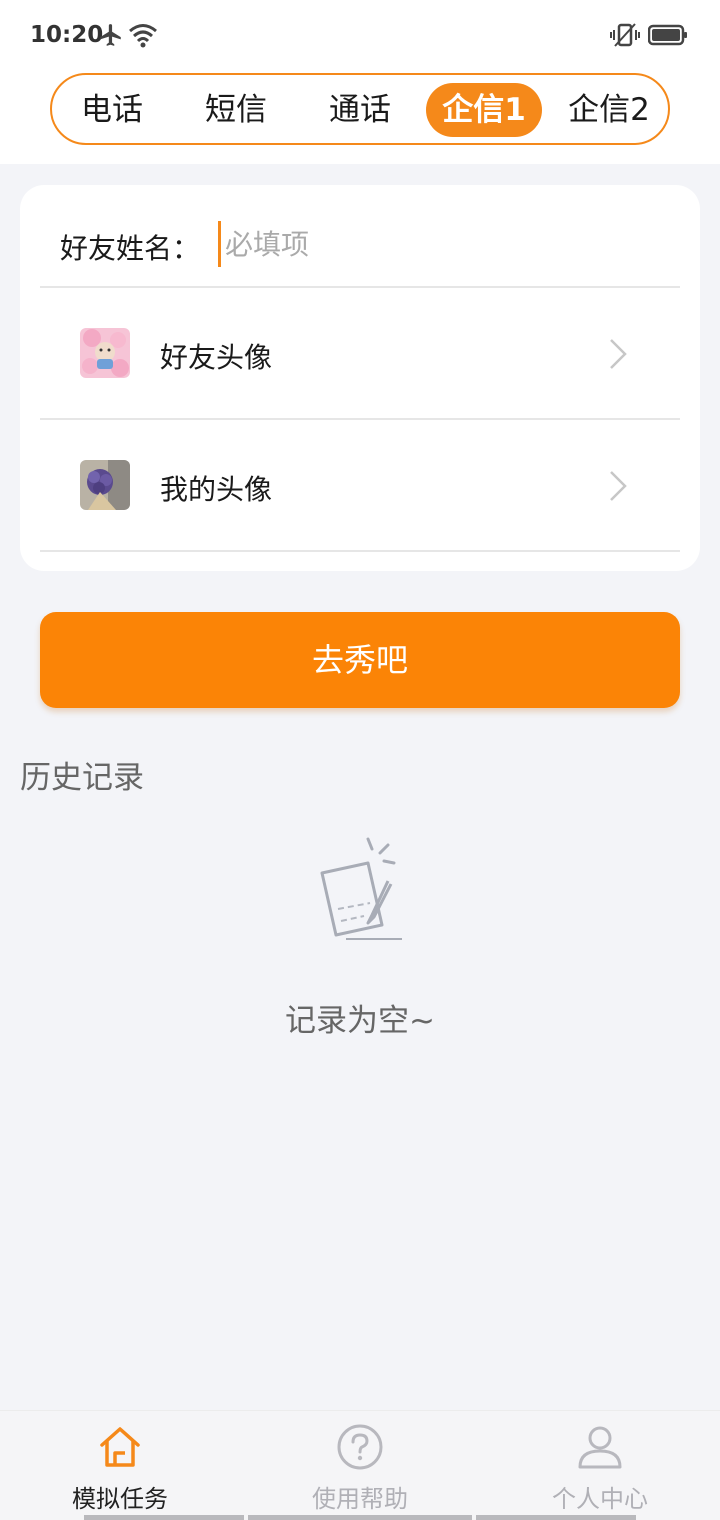 The image size is (720, 1520). Describe the element at coordinates (360, 551) in the screenshot. I see `divider` at that location.